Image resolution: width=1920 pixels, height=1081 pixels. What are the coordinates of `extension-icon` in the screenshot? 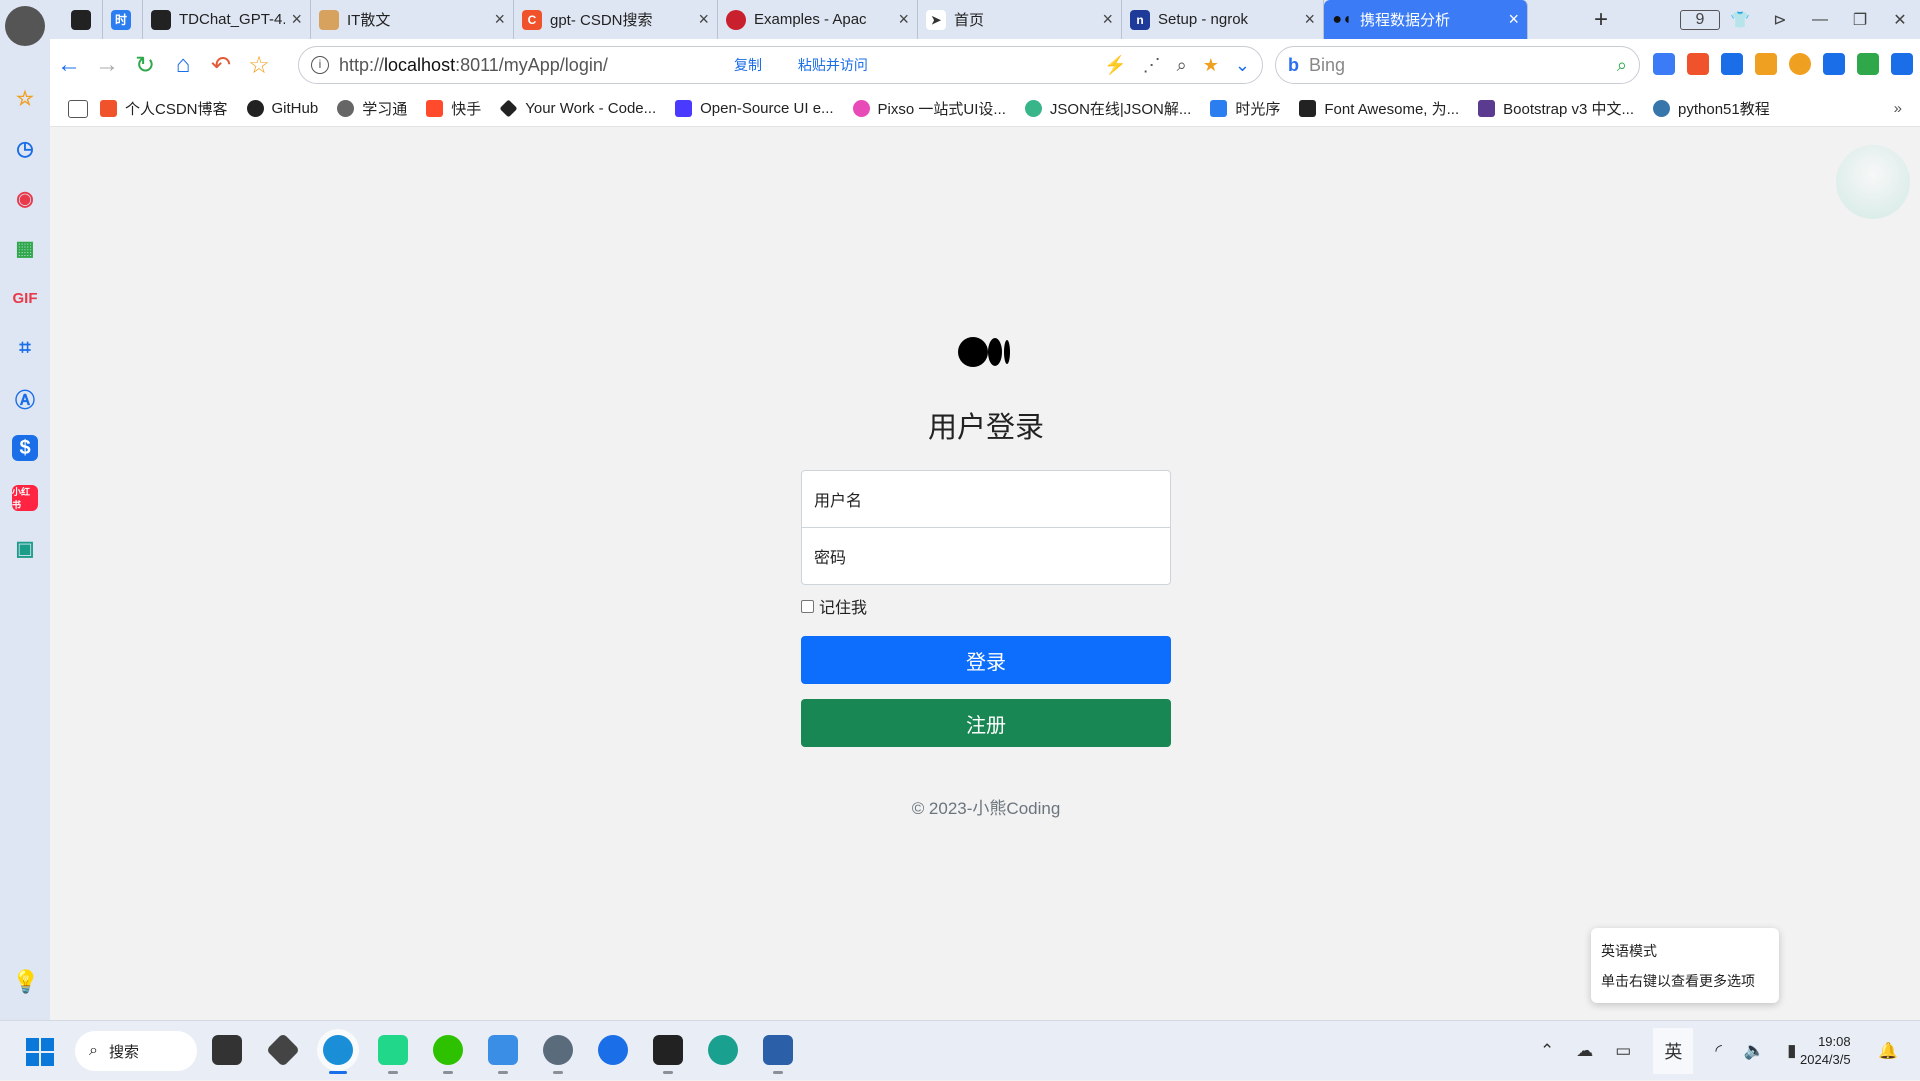 It's located at (1698, 64).